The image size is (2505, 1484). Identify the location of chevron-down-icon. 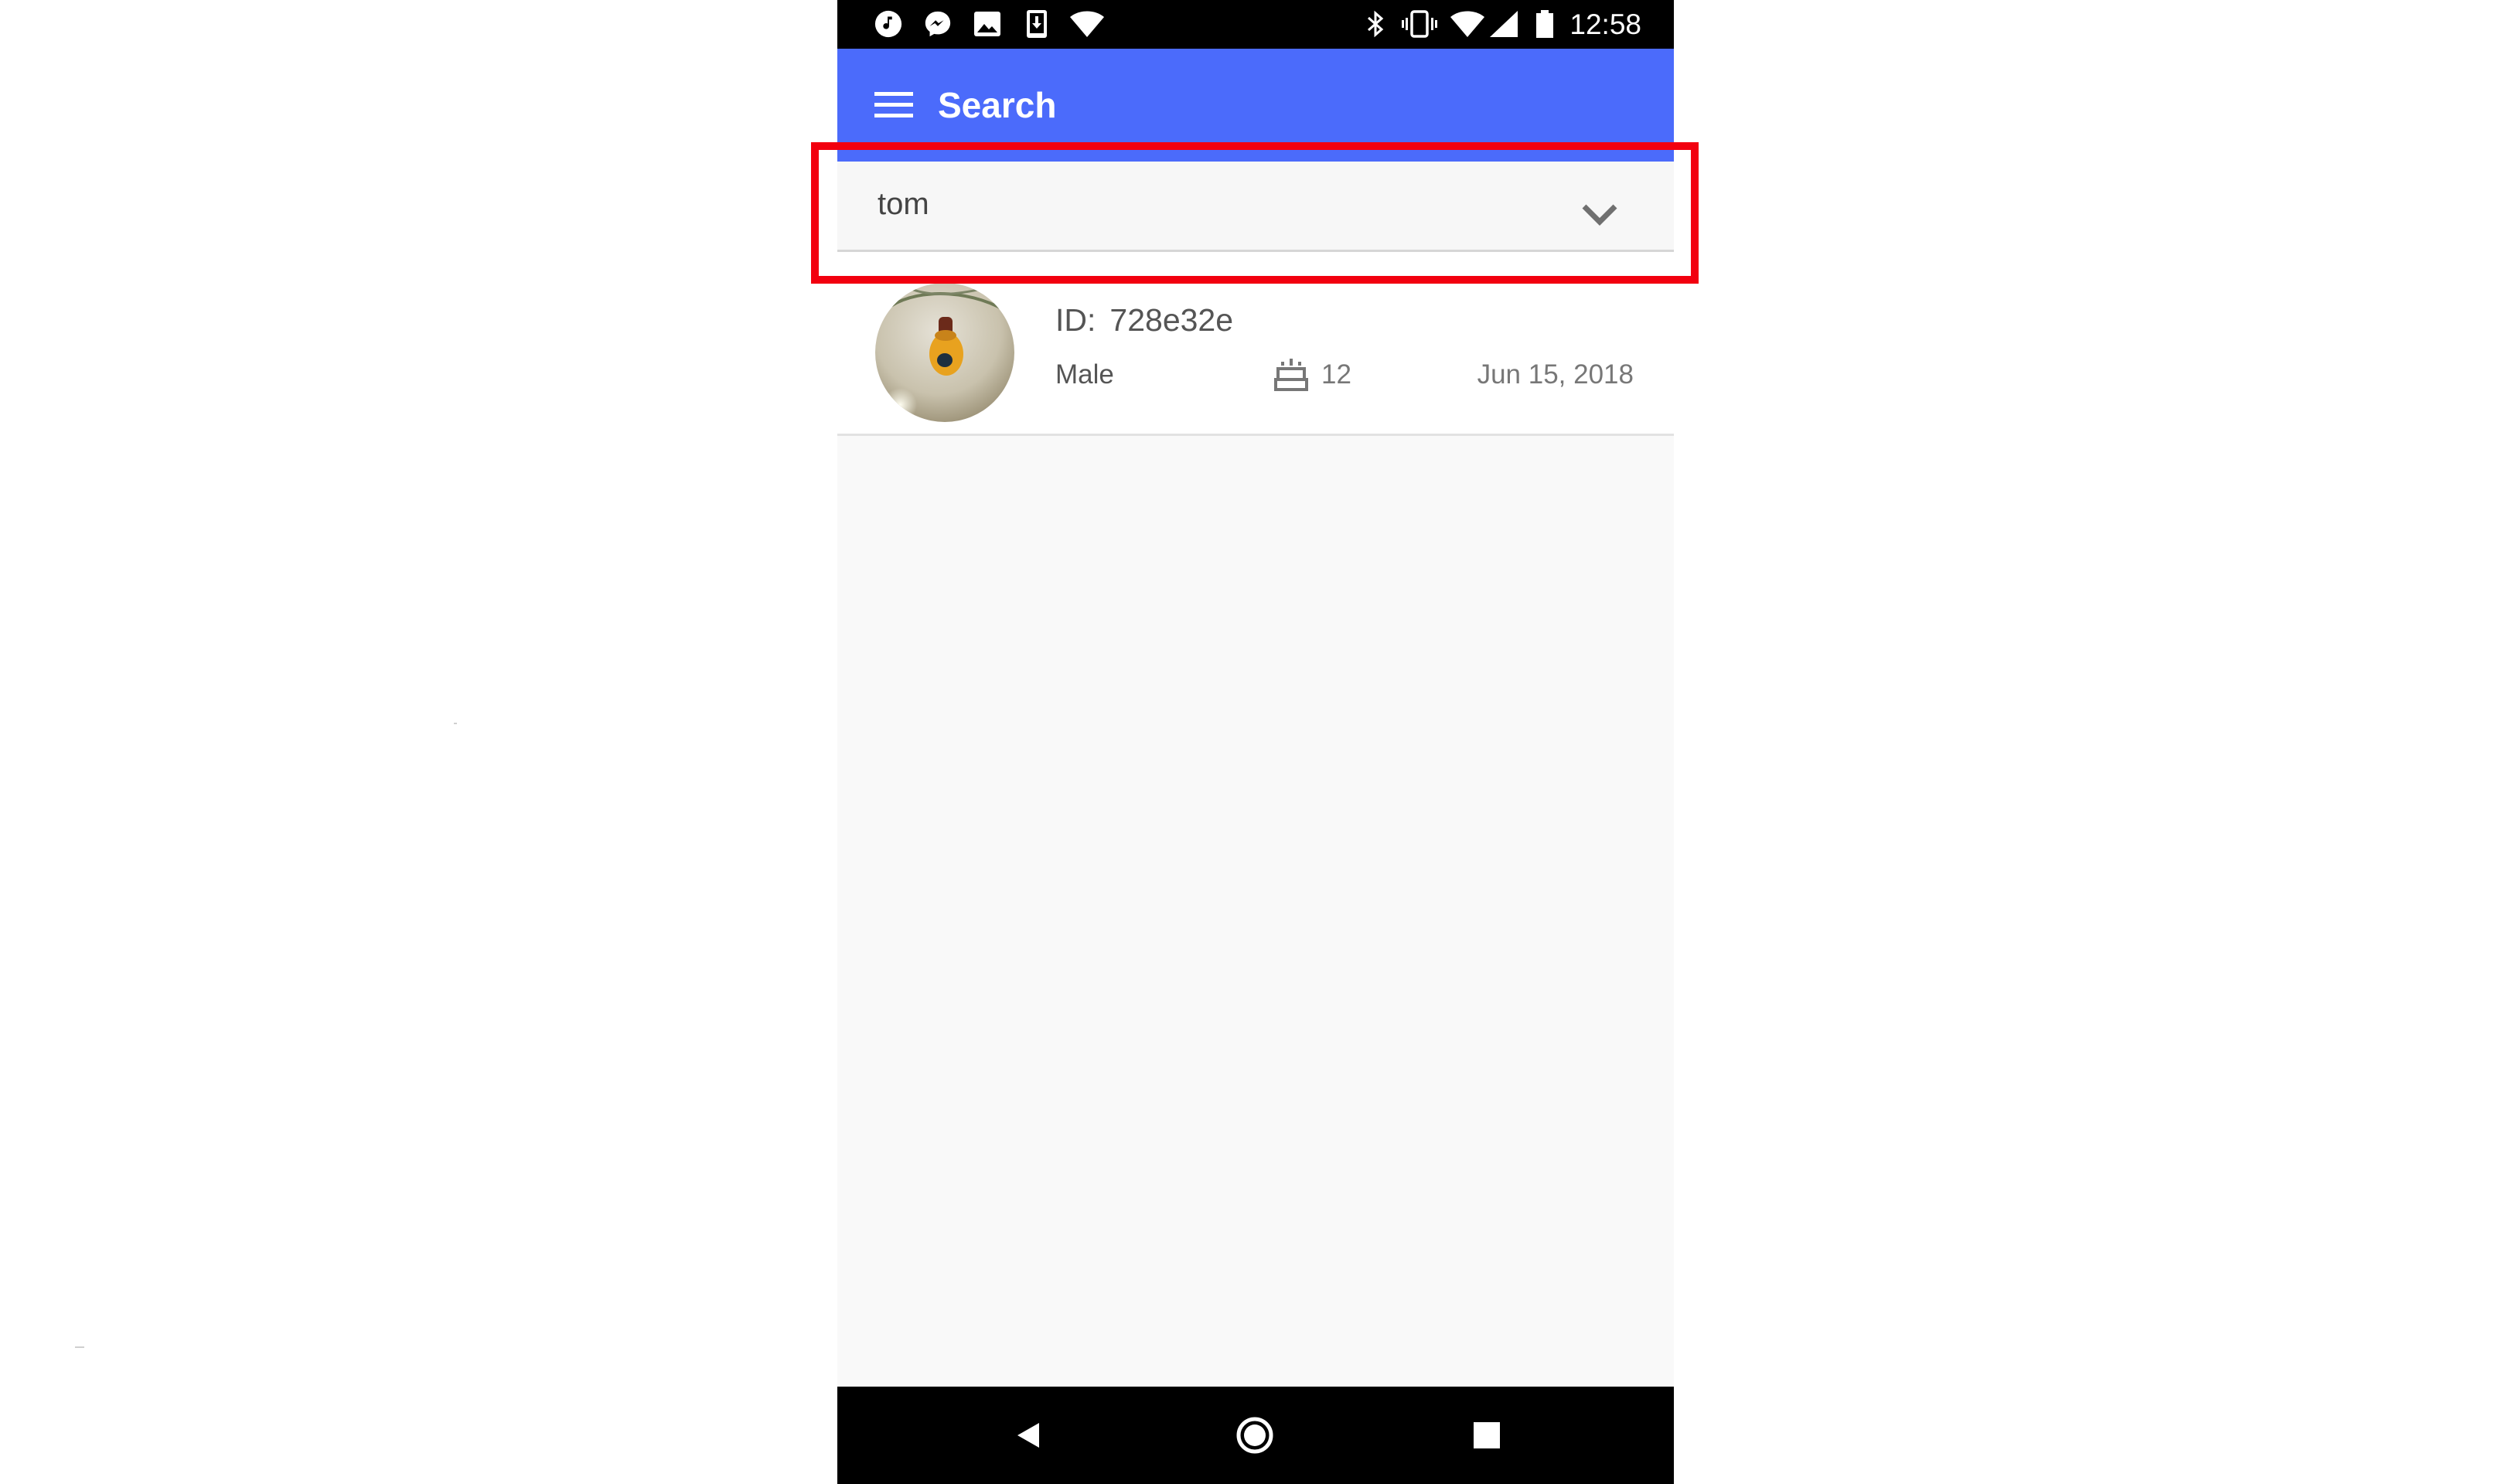
(1599, 214).